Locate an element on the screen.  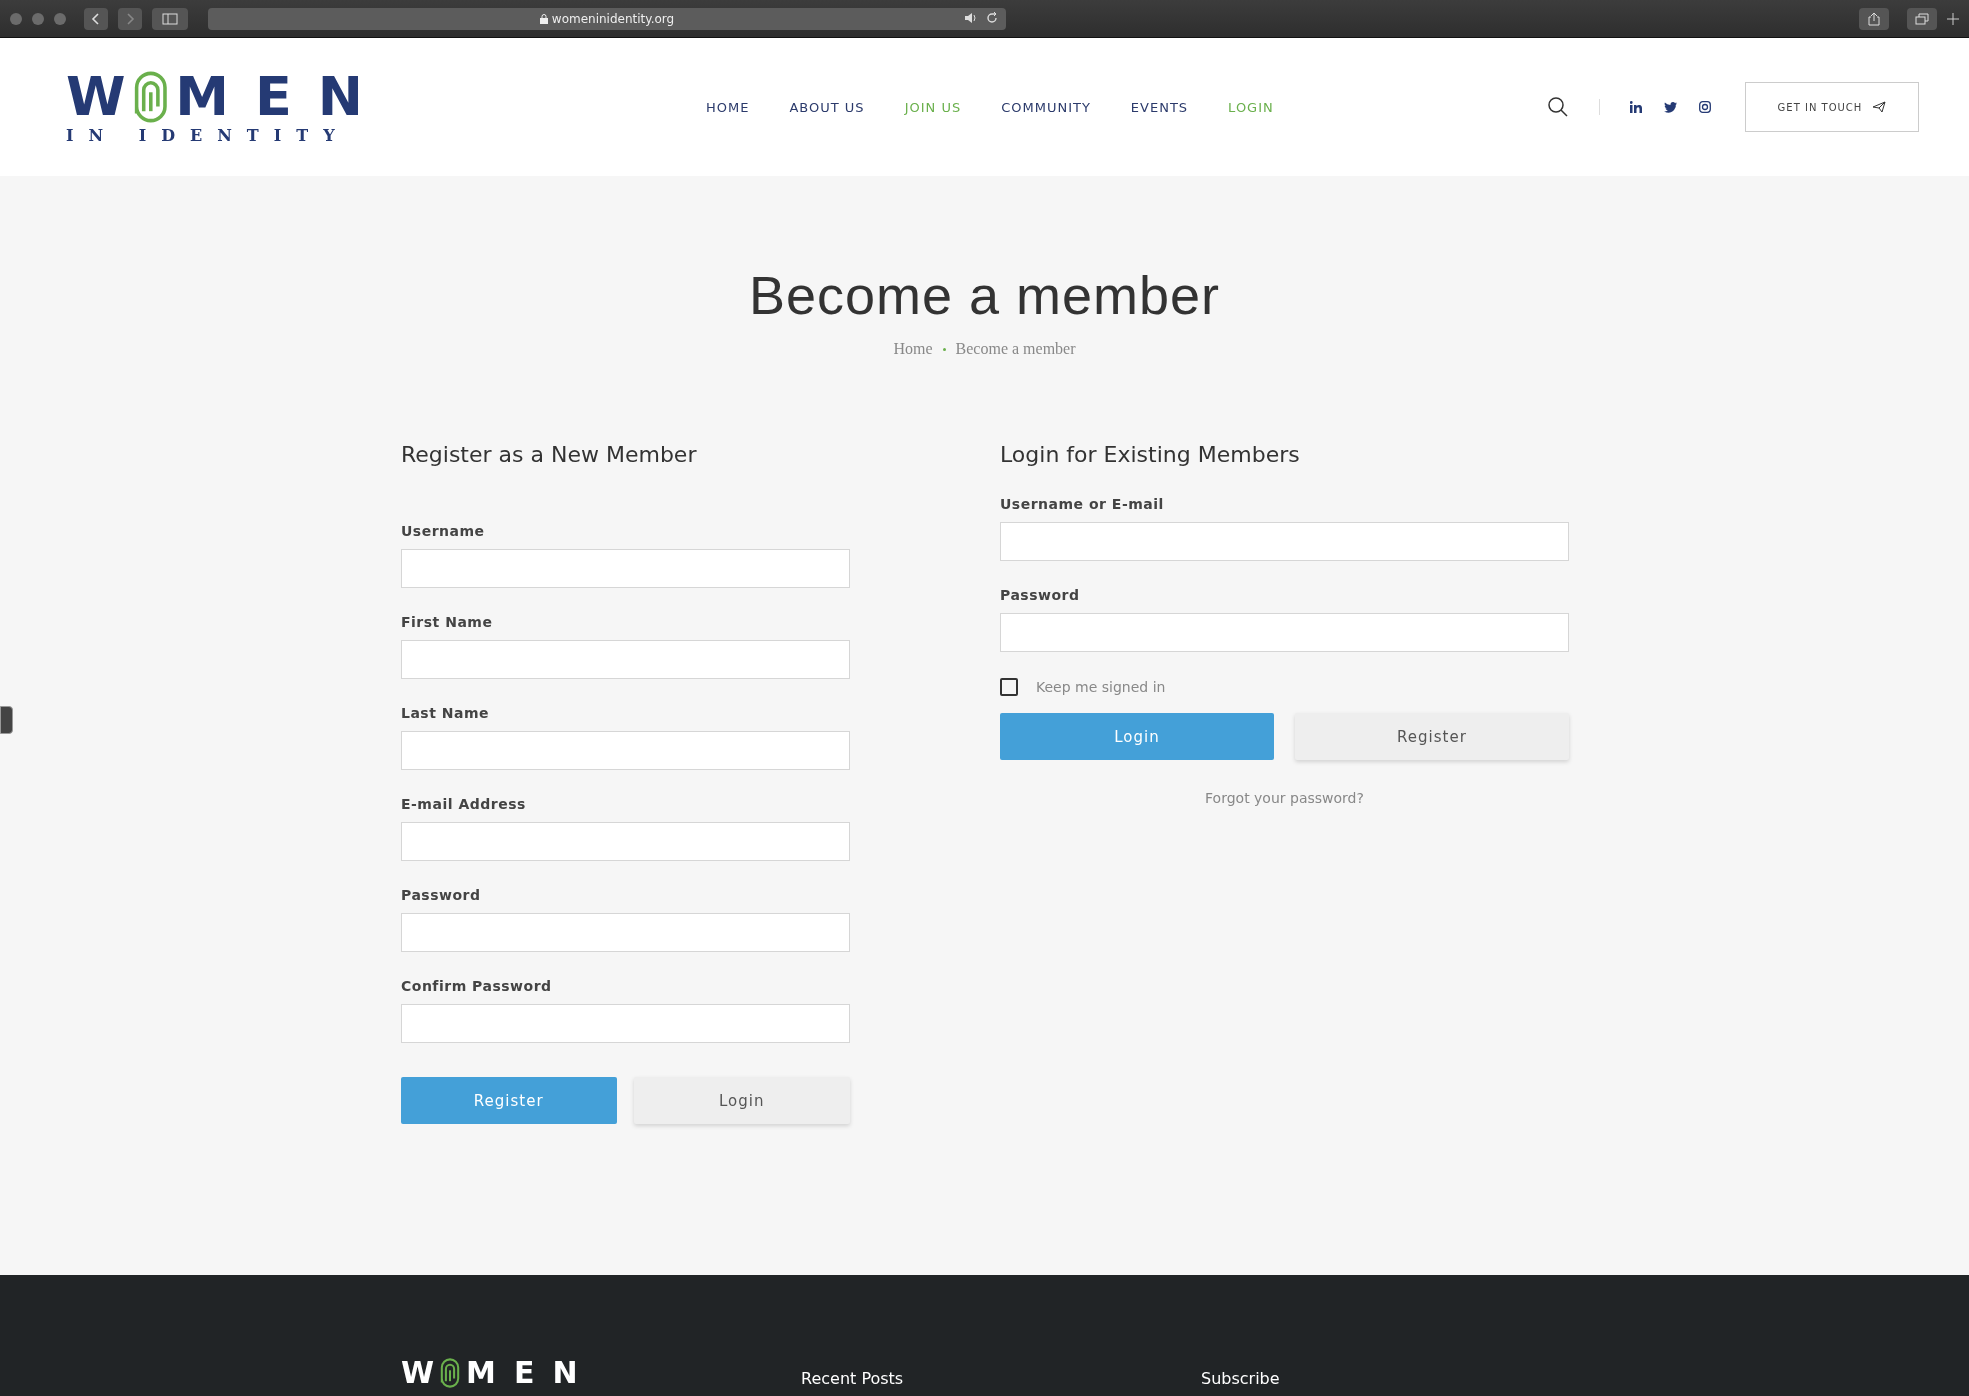
tabs-icon is located at coordinates (1922, 18).